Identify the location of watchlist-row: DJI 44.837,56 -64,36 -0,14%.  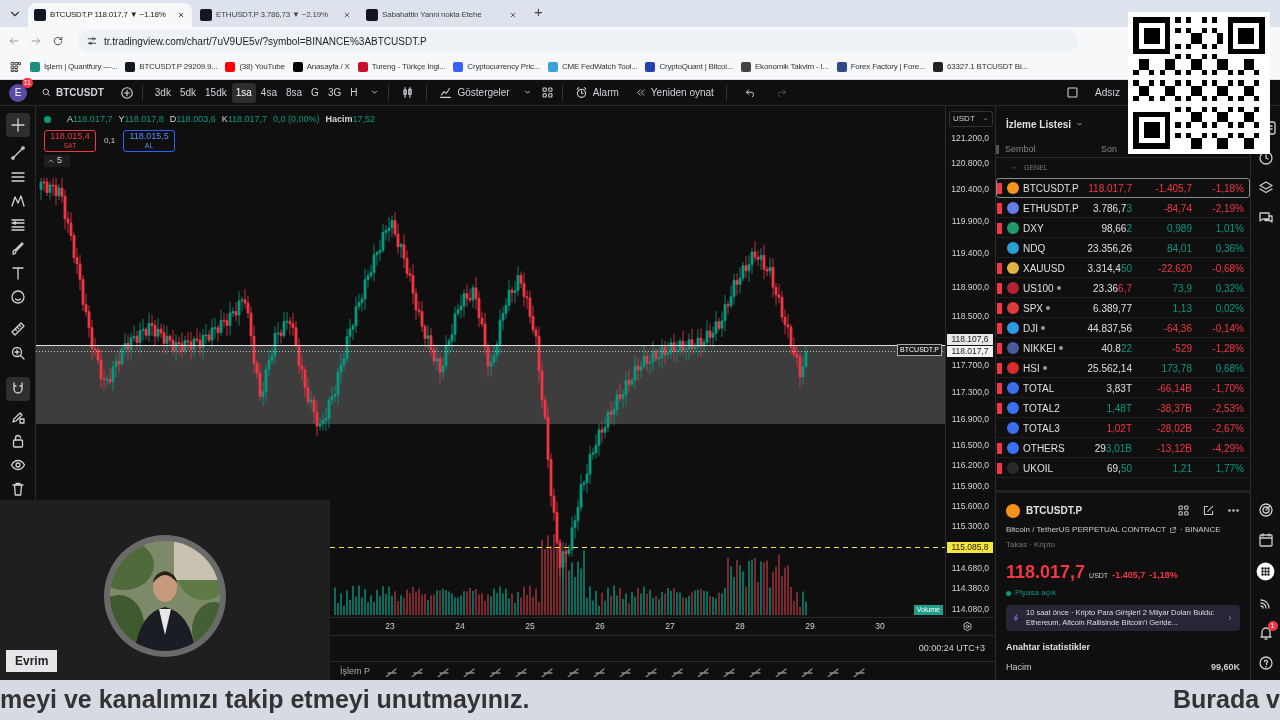
(1123, 328).